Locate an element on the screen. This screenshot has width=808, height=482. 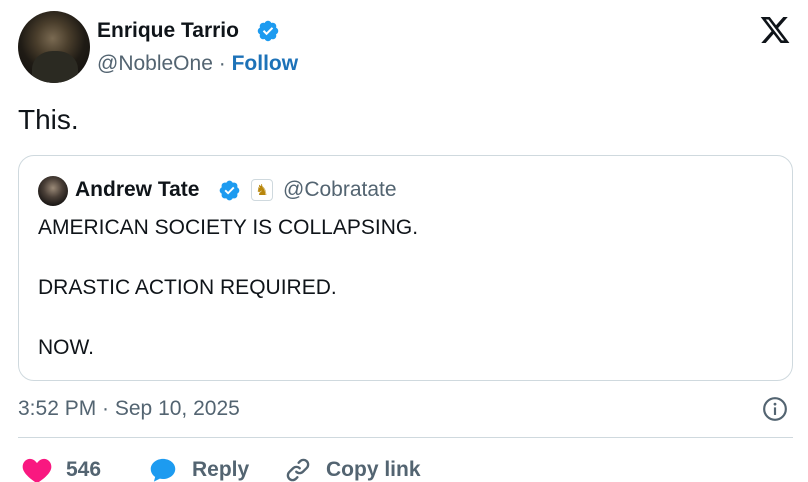
author-name: Enrique Tarrio is located at coordinates (168, 31).